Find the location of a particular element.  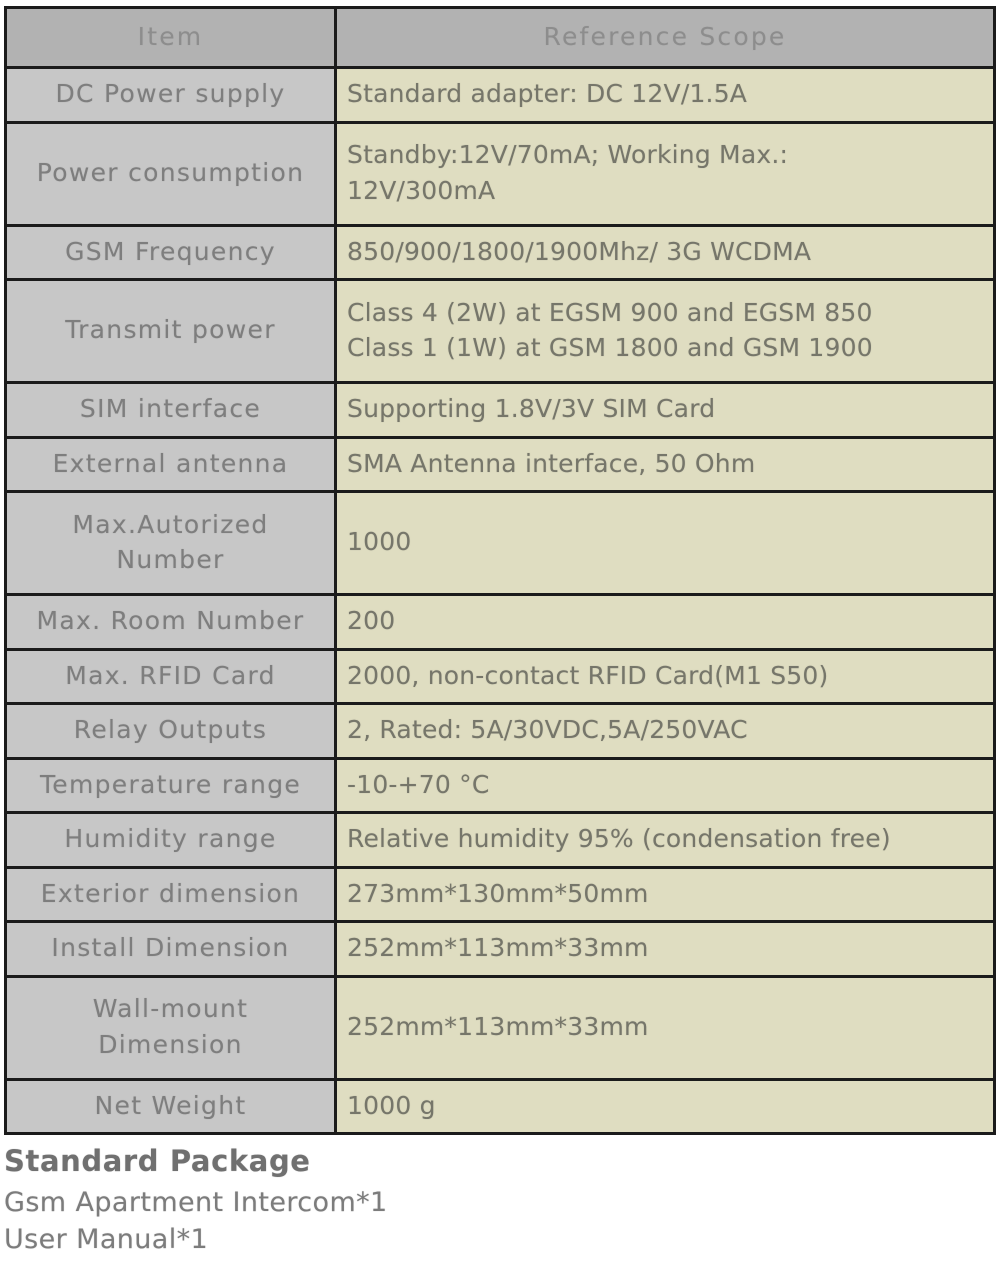

table-row: Install Dimension 252mm*113mm*33mm is located at coordinates (500, 949).